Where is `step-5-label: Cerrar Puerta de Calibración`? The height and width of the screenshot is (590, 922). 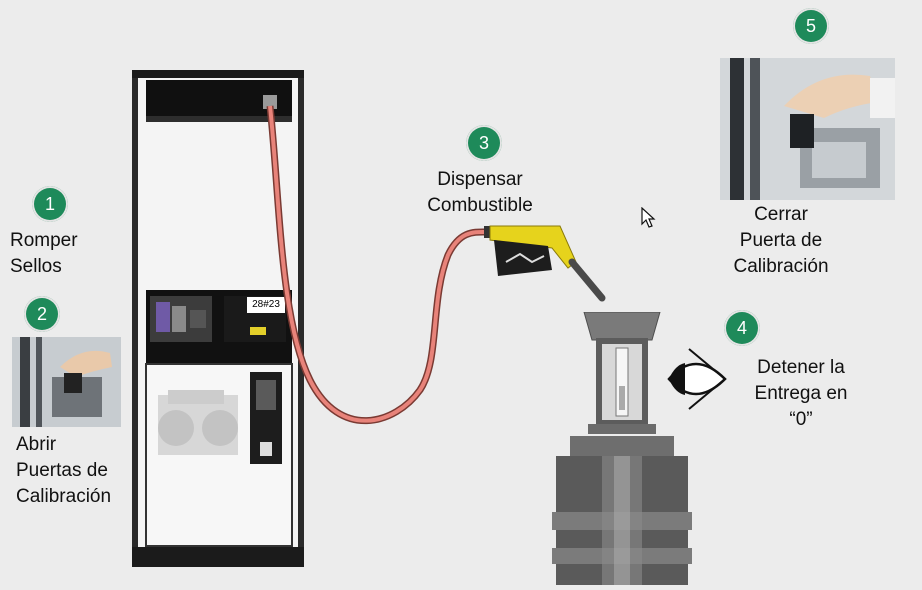
step-5-label: Cerrar Puerta de Calibración is located at coordinates (781, 241).